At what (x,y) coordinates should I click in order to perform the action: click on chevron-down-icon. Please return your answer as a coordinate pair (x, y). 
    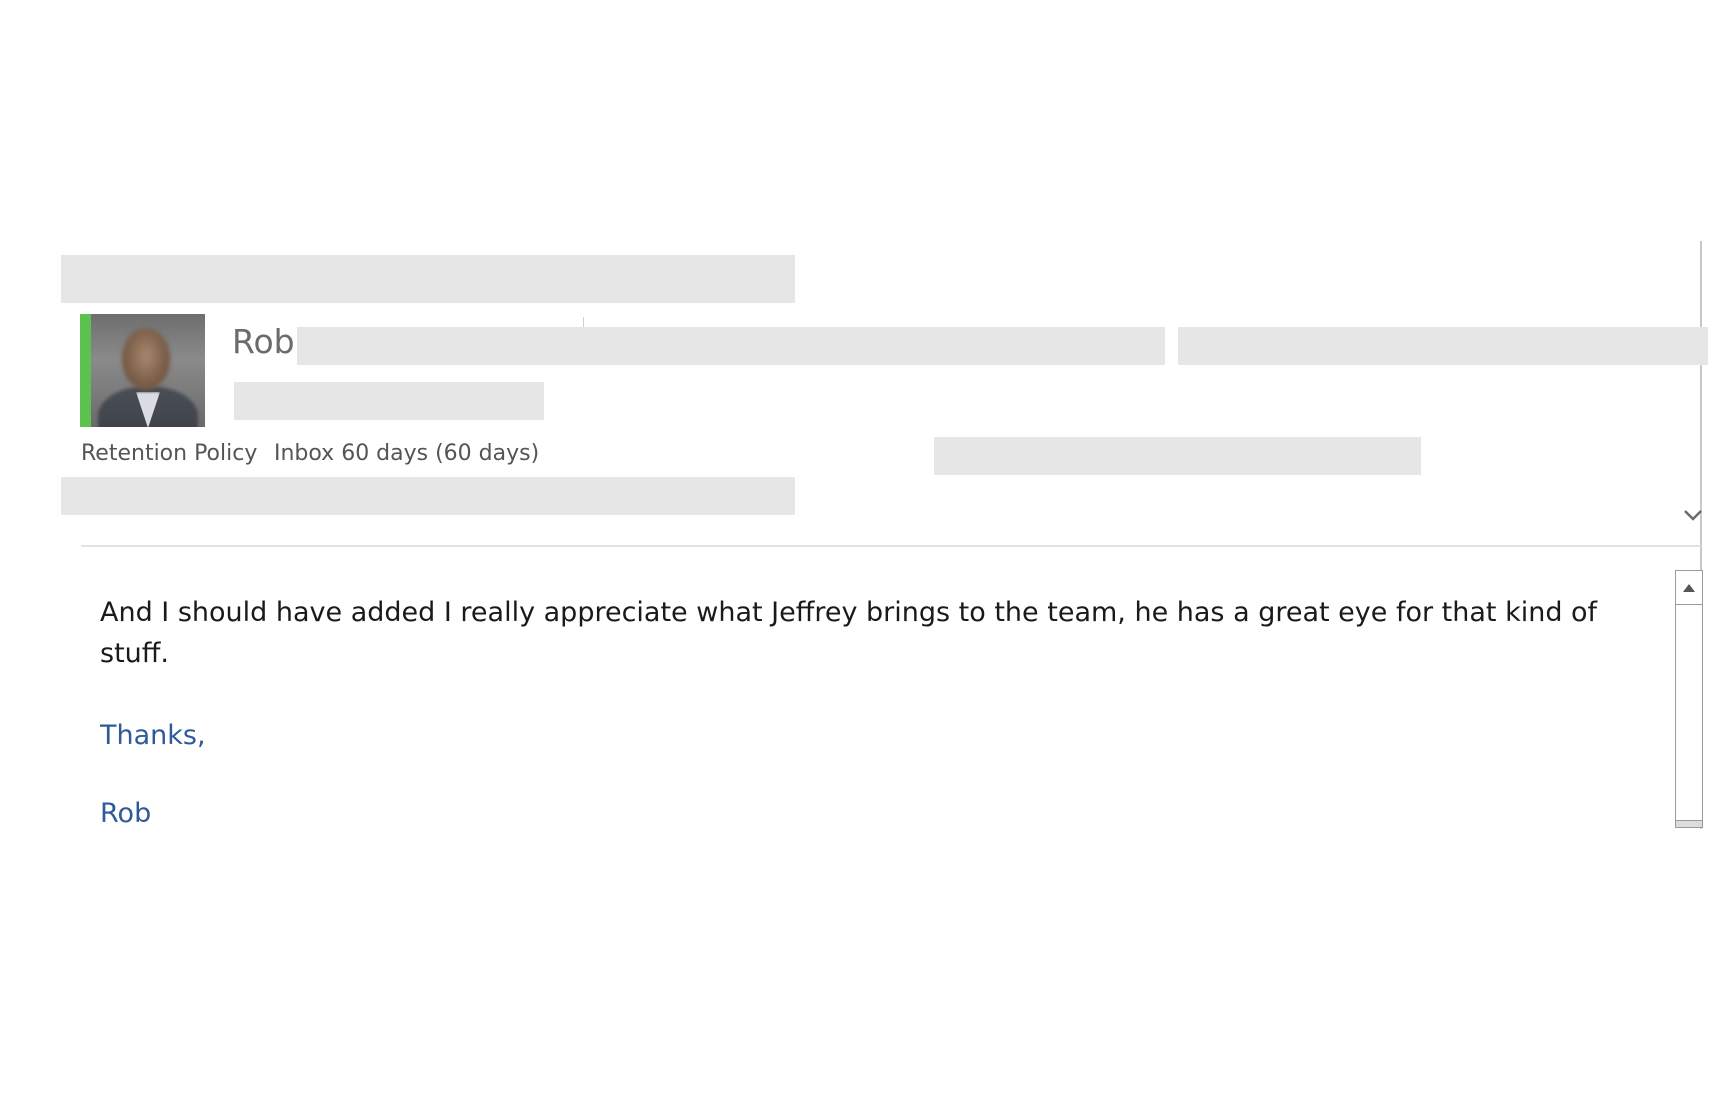
    Looking at the image, I should click on (1693, 515).